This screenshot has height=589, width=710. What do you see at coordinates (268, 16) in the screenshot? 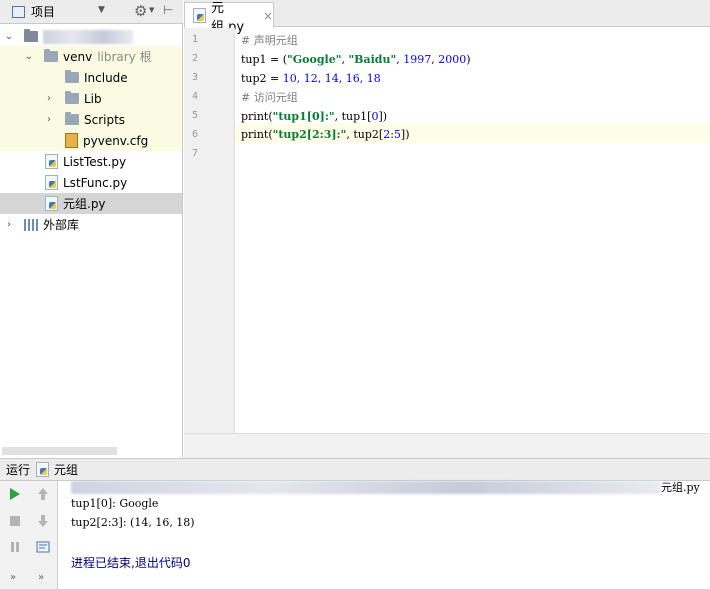
I see `close-icon: ×` at bounding box center [268, 16].